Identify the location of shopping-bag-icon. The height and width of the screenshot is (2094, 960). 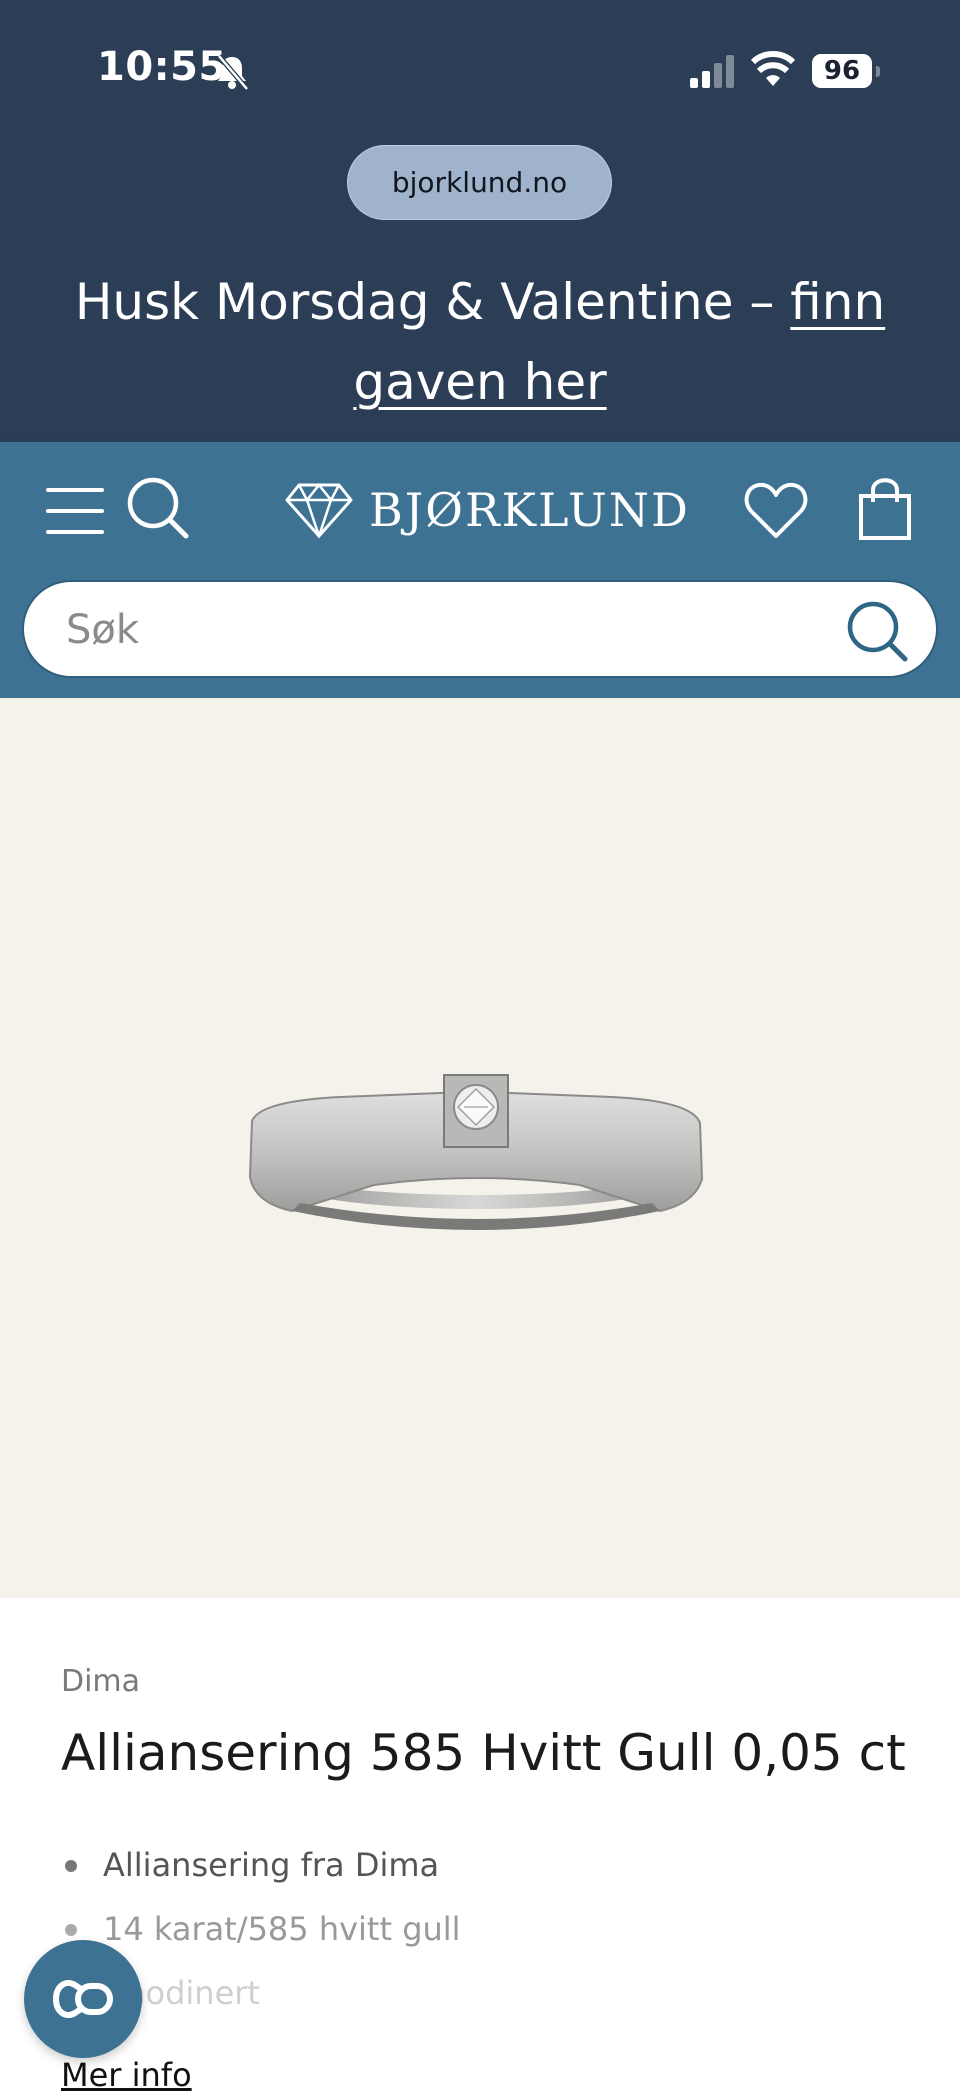
(885, 508).